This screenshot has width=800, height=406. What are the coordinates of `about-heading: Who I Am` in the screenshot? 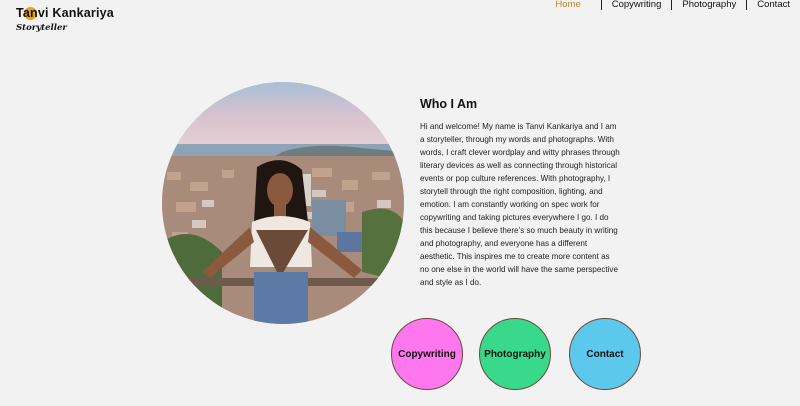 It's located at (449, 104).